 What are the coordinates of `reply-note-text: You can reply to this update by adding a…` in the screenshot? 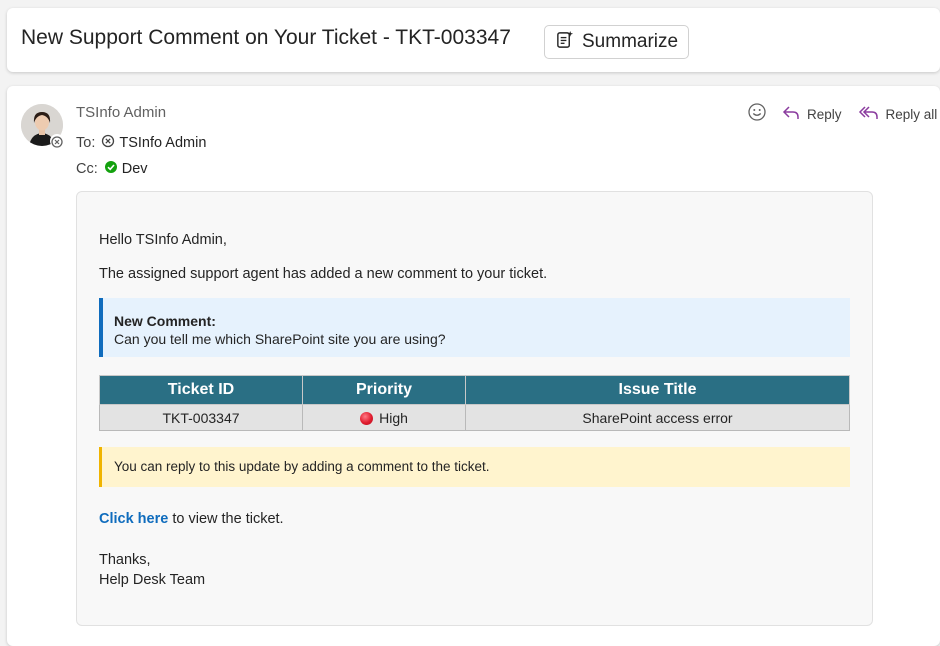 It's located at (302, 466).